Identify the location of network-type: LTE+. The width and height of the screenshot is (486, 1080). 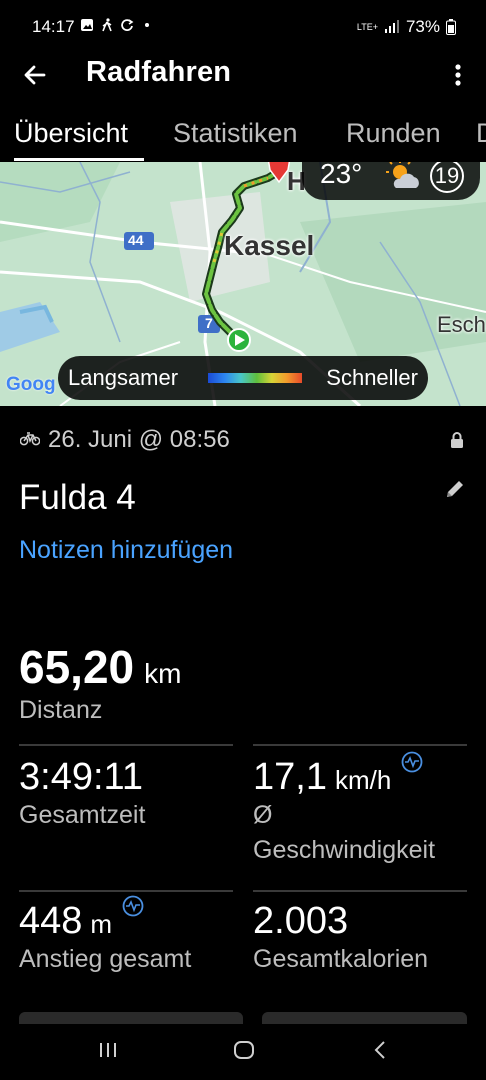
(367, 26).